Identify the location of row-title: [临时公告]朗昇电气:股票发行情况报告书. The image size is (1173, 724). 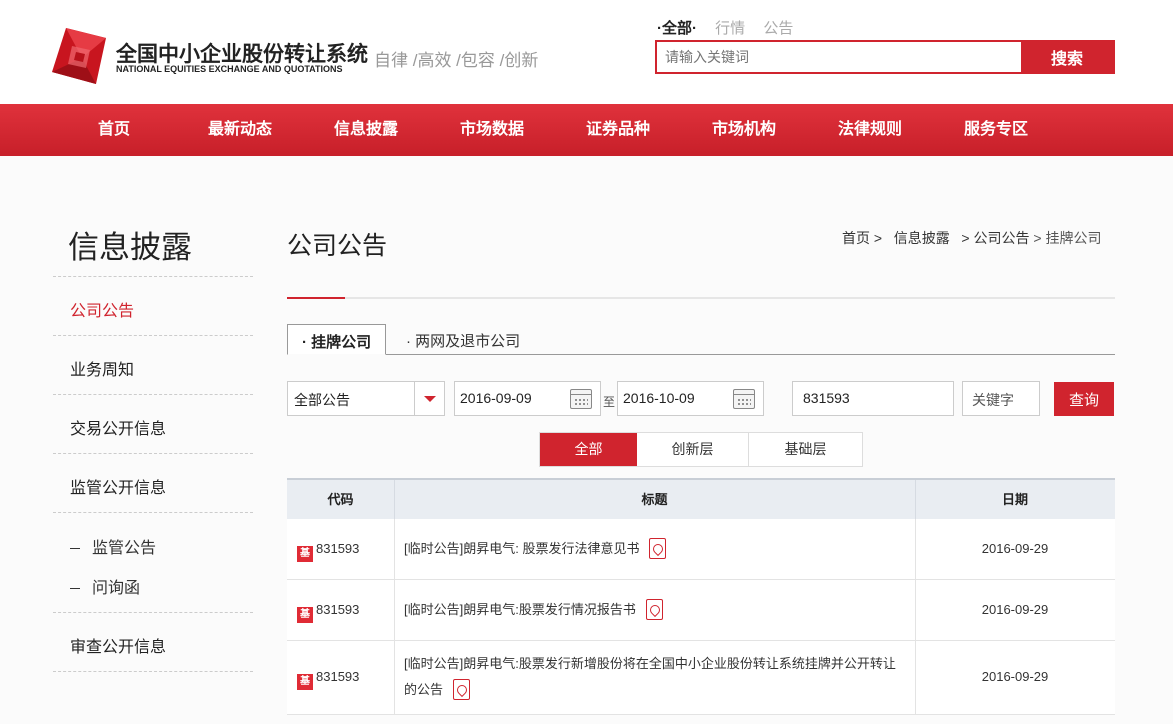
(533, 610).